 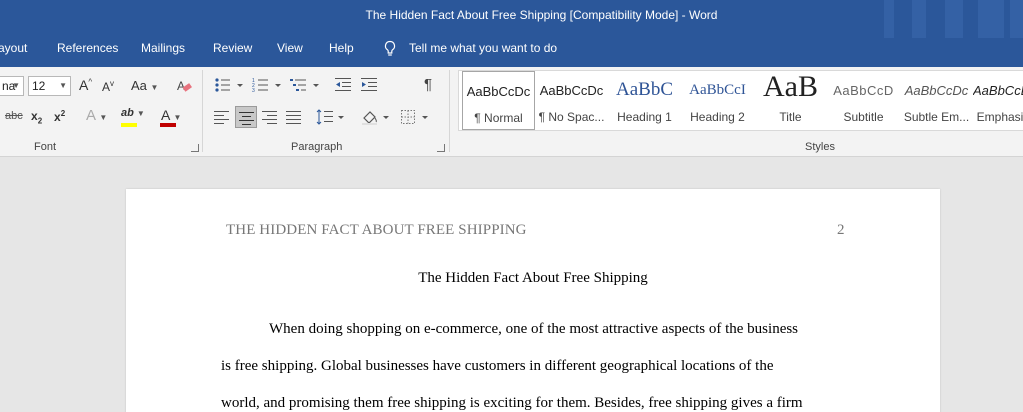 What do you see at coordinates (222, 117) in the screenshot?
I see `align-left-icon` at bounding box center [222, 117].